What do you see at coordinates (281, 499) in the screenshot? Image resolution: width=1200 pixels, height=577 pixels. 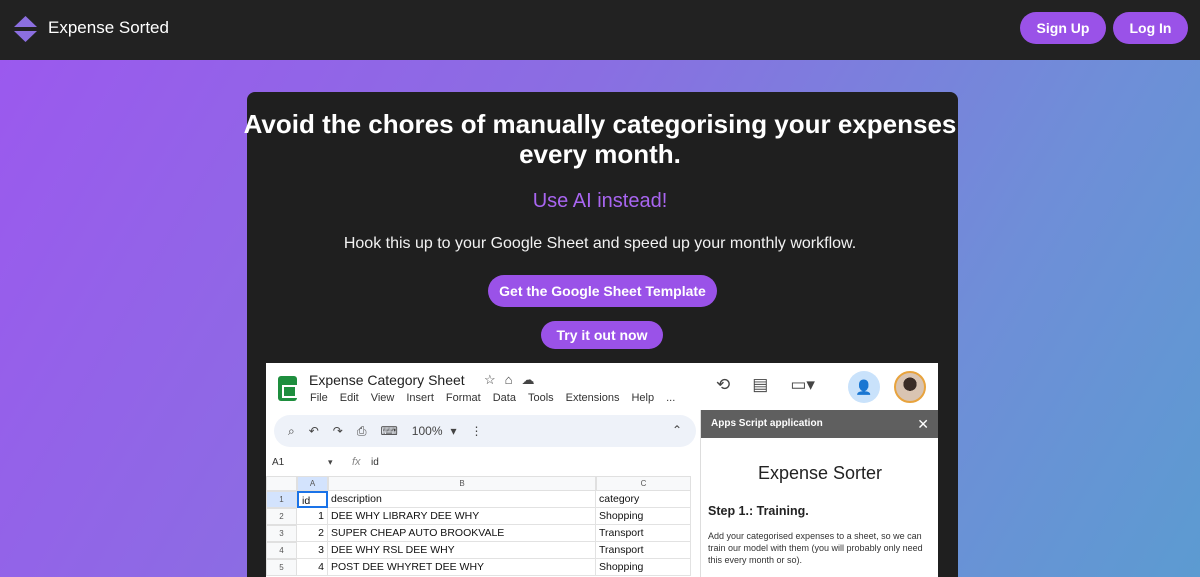 I see `row-header: 1` at bounding box center [281, 499].